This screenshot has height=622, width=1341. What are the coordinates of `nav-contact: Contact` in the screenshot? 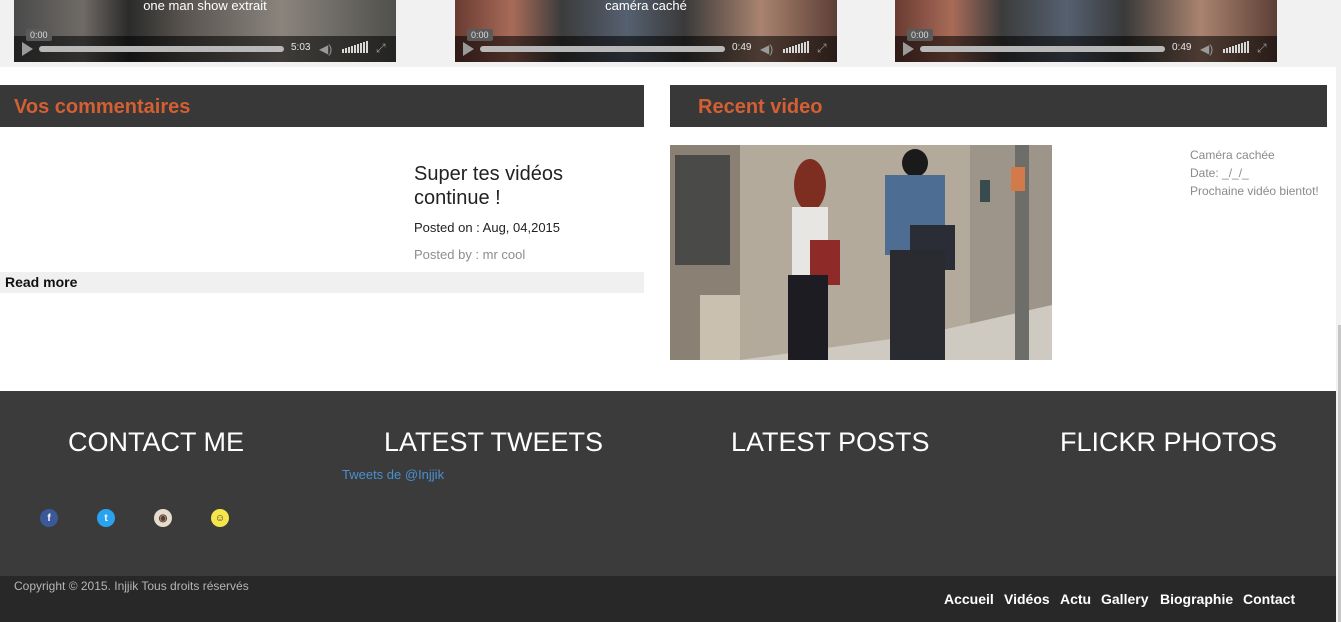 It's located at (1269, 599).